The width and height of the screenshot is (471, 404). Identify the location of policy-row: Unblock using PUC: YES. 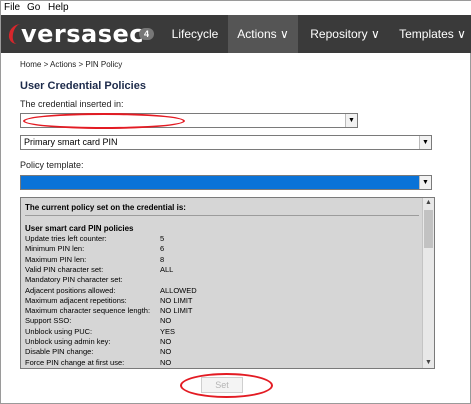
(220, 332).